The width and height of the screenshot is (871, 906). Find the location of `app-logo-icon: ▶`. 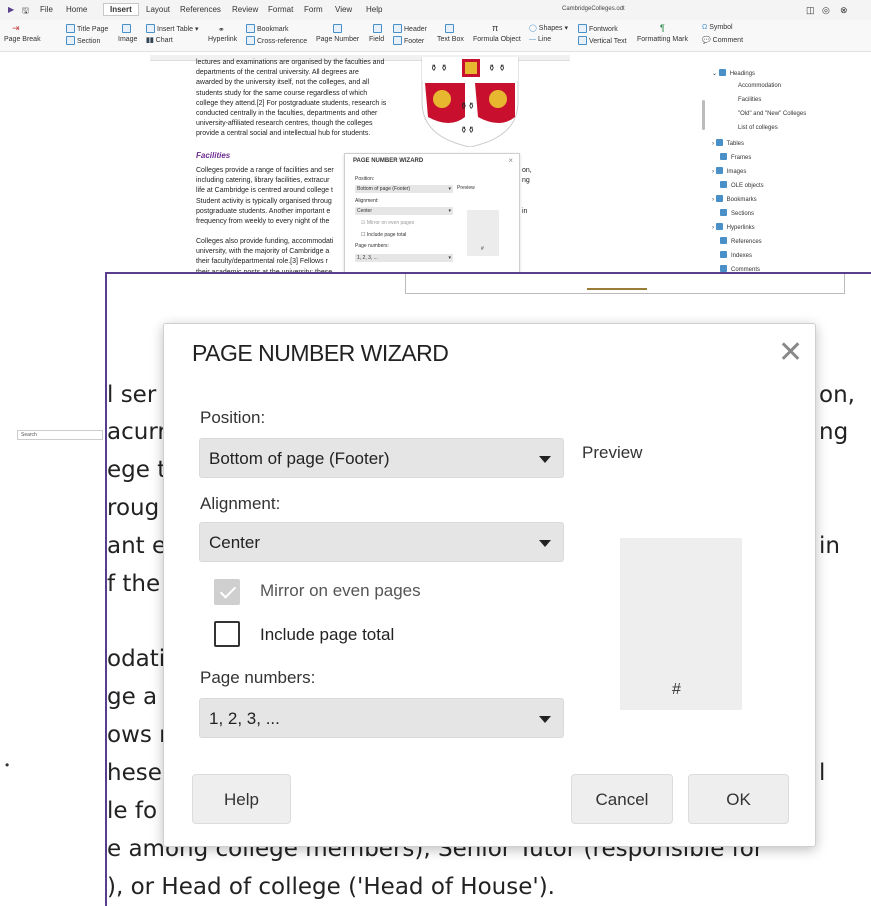

app-logo-icon: ▶ is located at coordinates (11, 9).